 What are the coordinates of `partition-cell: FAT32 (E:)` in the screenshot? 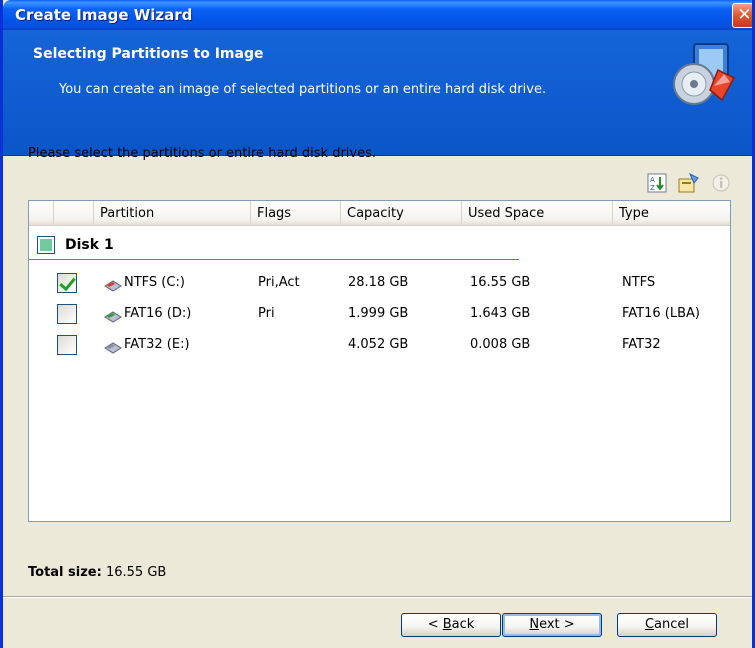 It's located at (146, 345).